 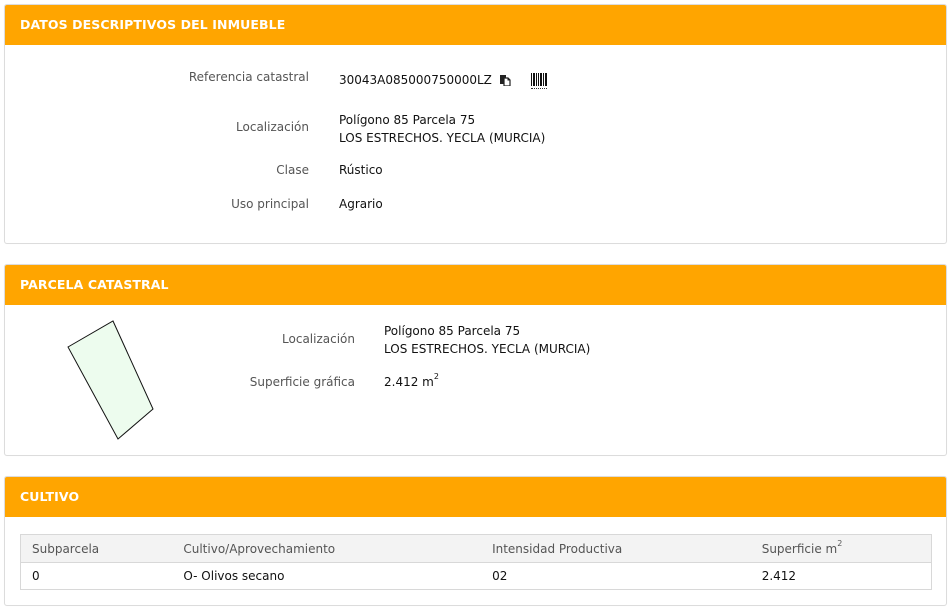 What do you see at coordinates (840, 543) in the screenshot?
I see `col-superficie-exponent: 2` at bounding box center [840, 543].